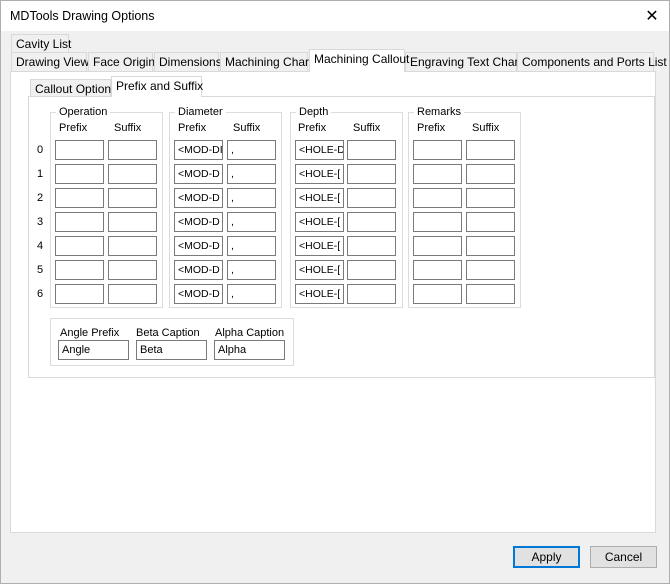 This screenshot has height=584, width=670. I want to click on depth-prefix-input-1: <HOLE-[, so click(319, 174).